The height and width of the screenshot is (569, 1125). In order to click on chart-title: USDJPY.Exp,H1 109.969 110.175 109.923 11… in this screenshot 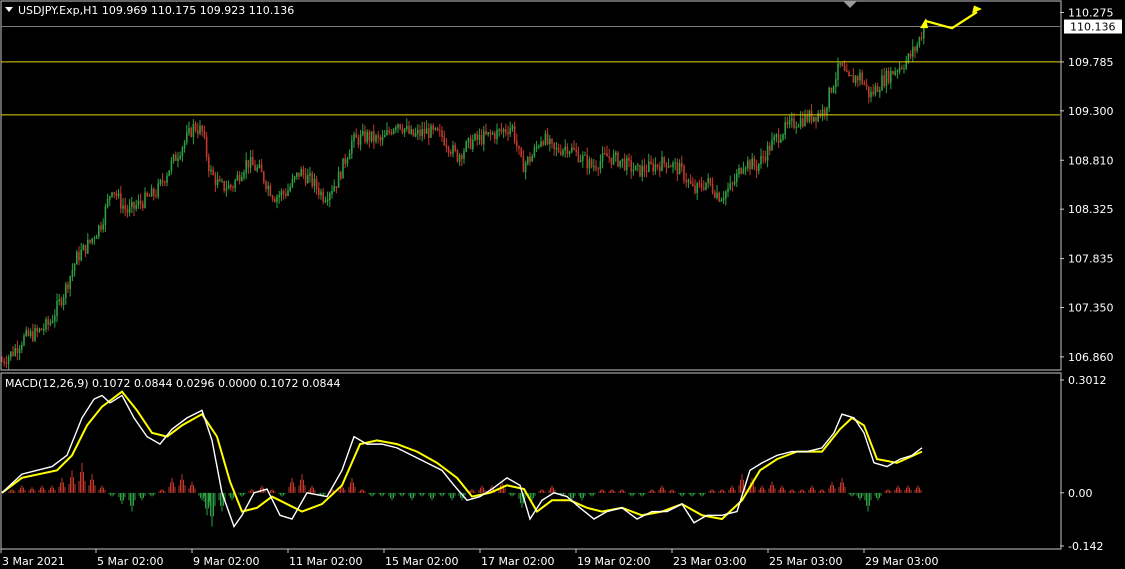, I will do `click(156, 10)`.